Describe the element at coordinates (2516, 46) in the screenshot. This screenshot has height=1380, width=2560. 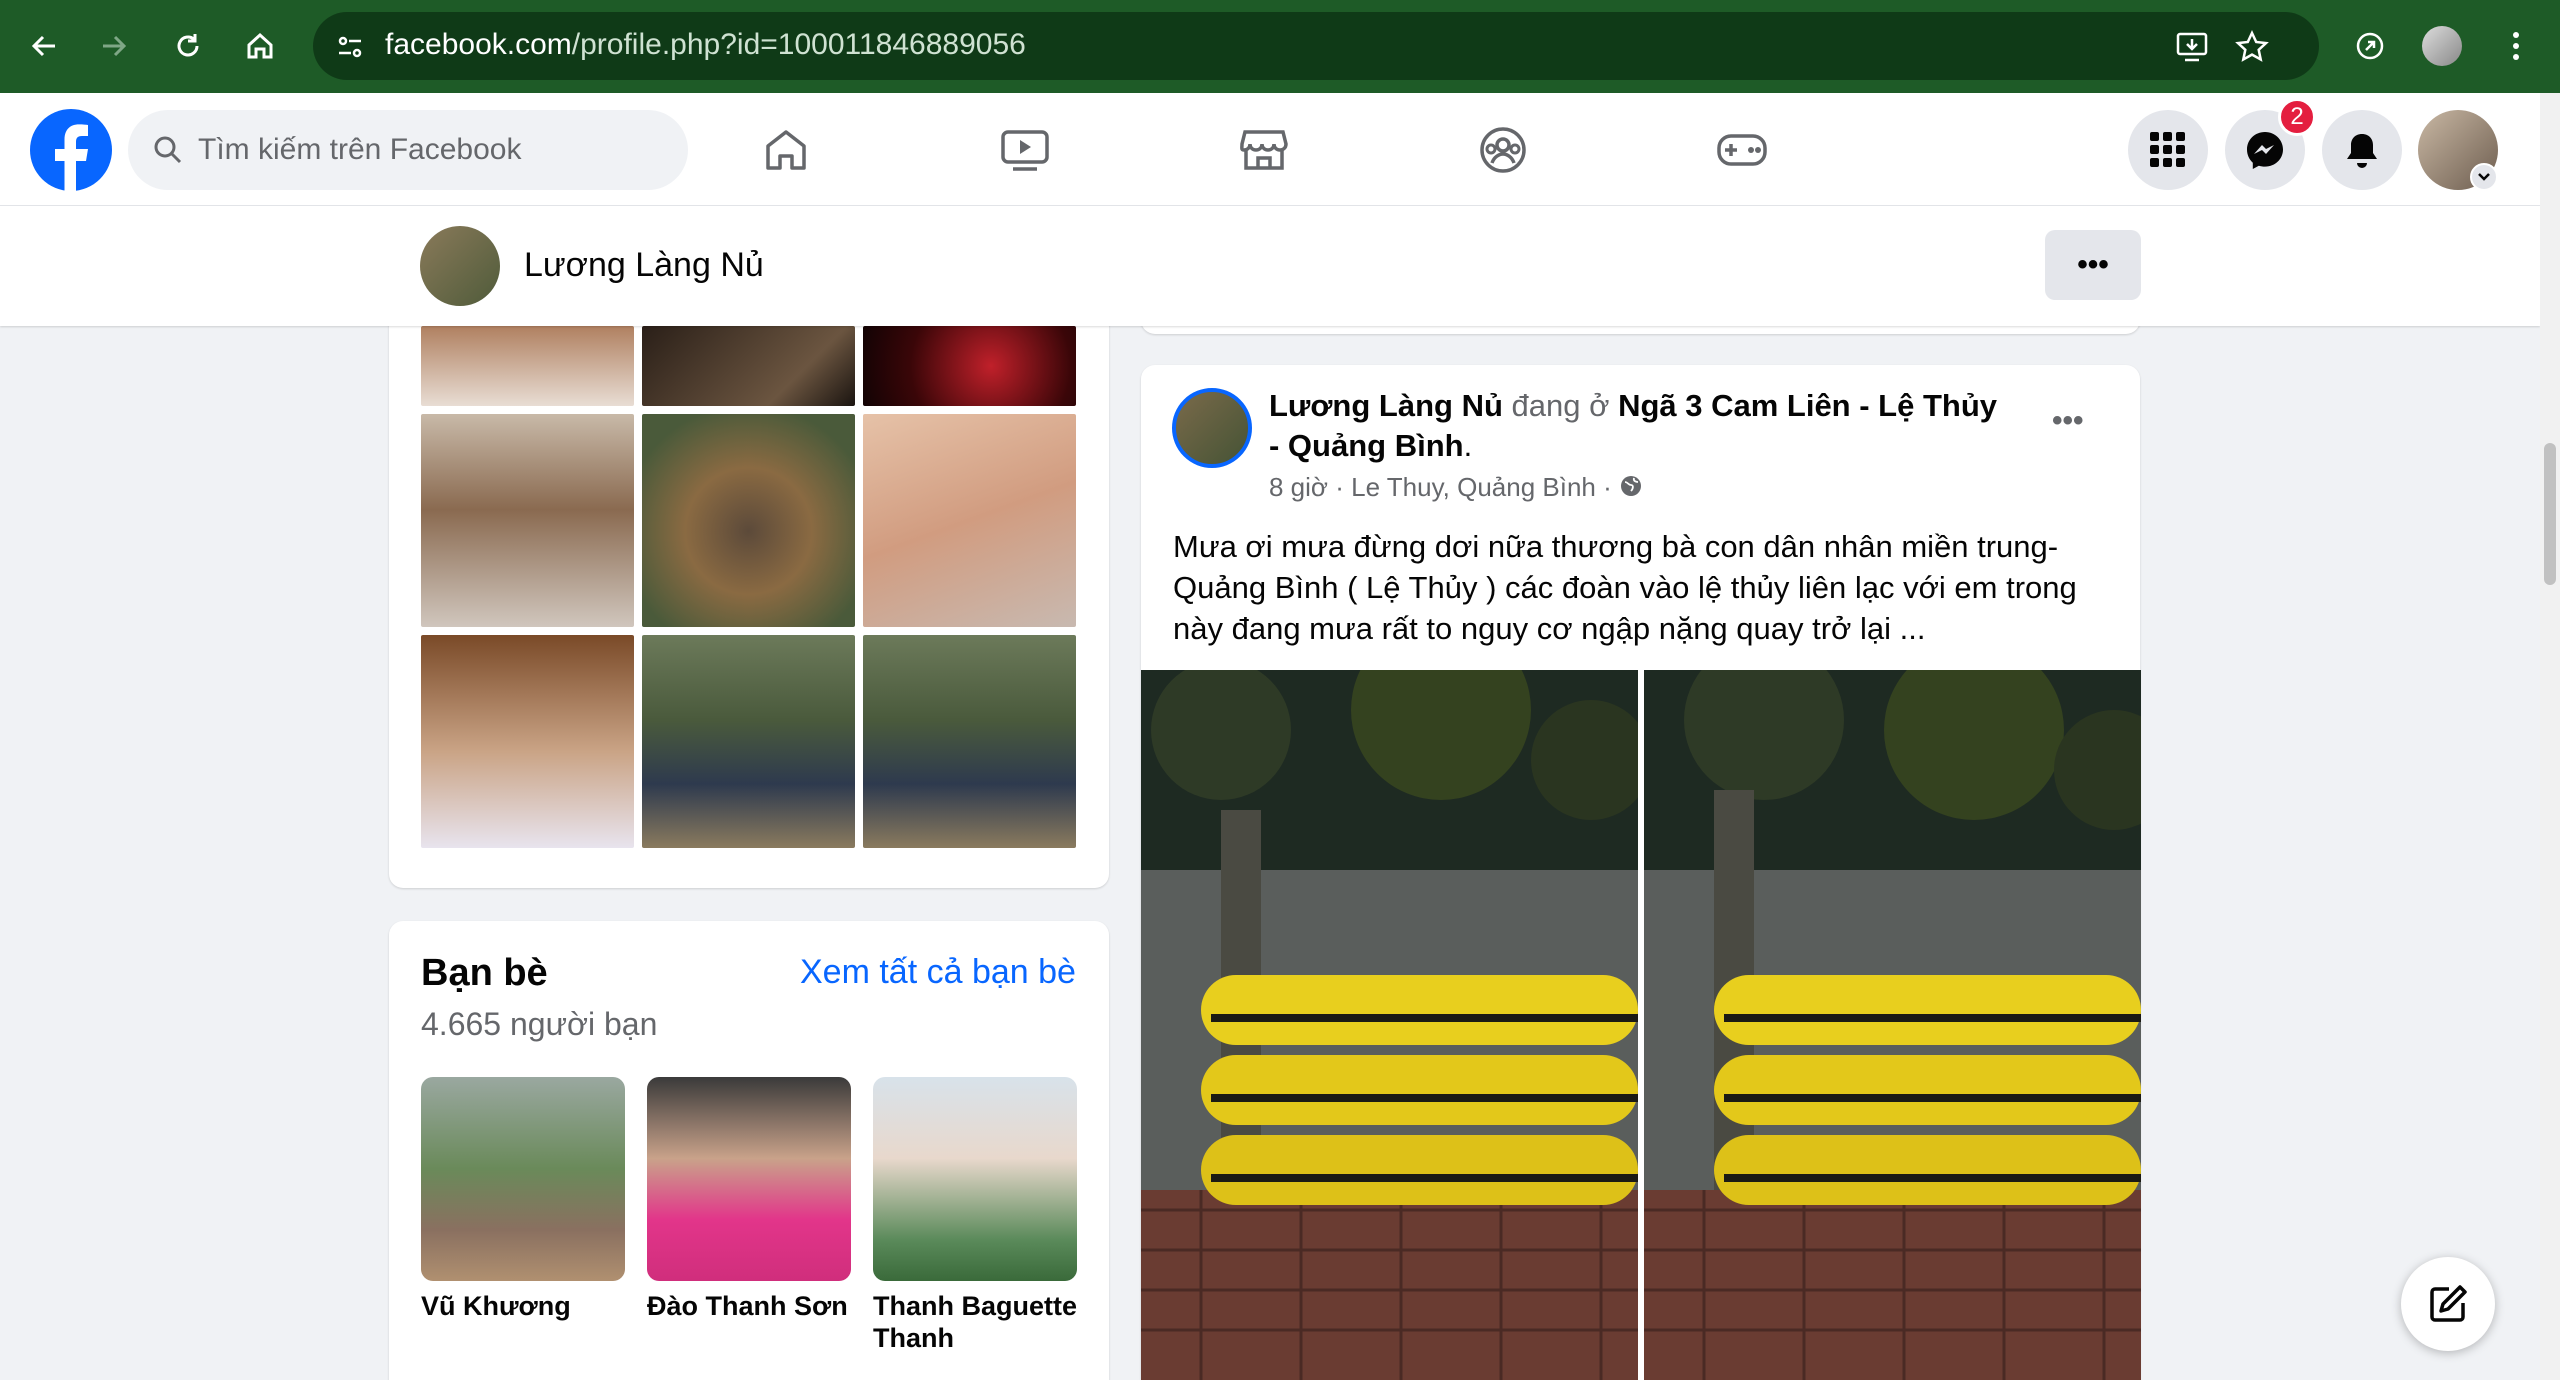
I see `browser-menu-icon` at that location.